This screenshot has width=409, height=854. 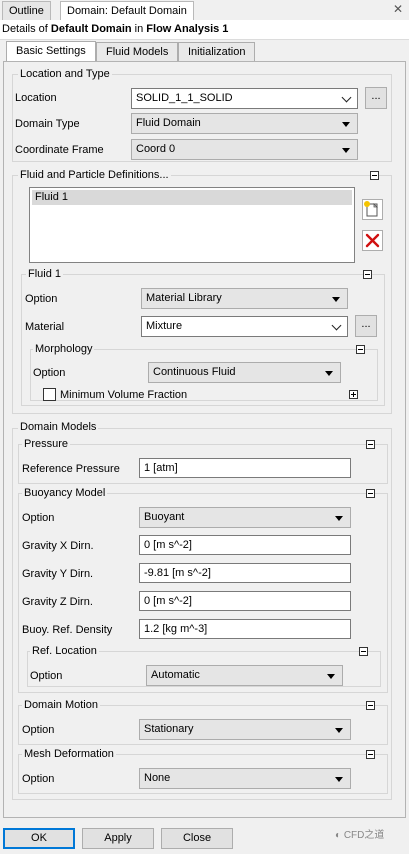 What do you see at coordinates (244, 149) in the screenshot?
I see `coordinate-frame-select: Coord 0` at bounding box center [244, 149].